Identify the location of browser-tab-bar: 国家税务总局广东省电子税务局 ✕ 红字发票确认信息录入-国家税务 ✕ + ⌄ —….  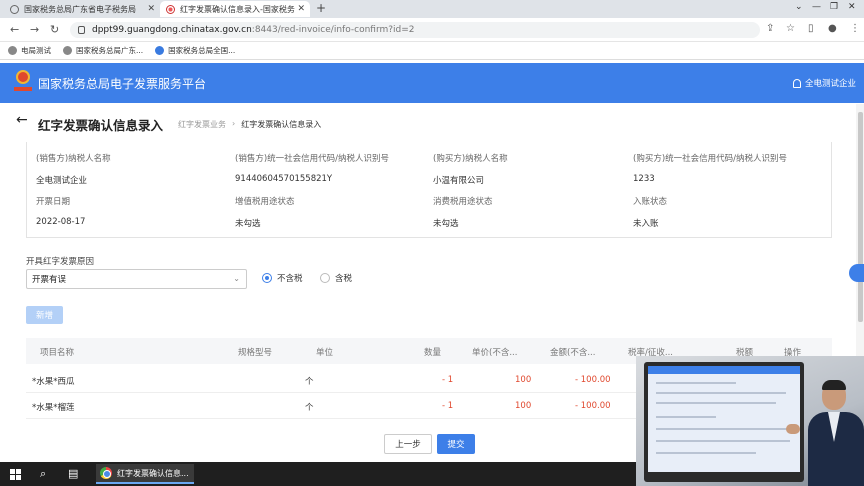
(432, 9).